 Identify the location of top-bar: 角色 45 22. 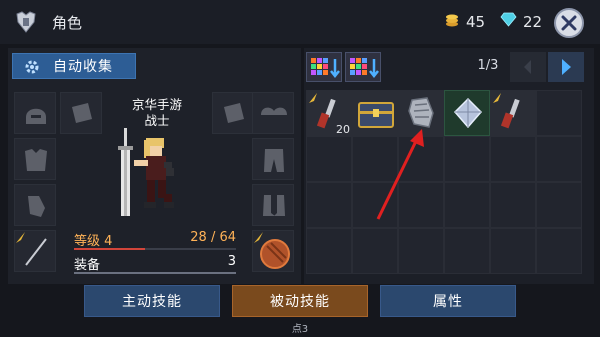
(300, 22).